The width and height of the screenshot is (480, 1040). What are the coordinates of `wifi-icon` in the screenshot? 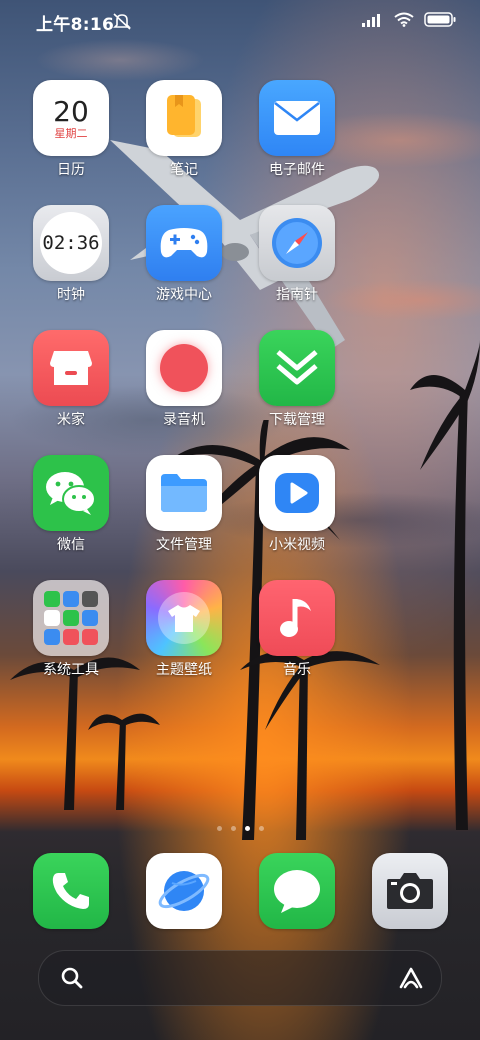 It's located at (404, 19).